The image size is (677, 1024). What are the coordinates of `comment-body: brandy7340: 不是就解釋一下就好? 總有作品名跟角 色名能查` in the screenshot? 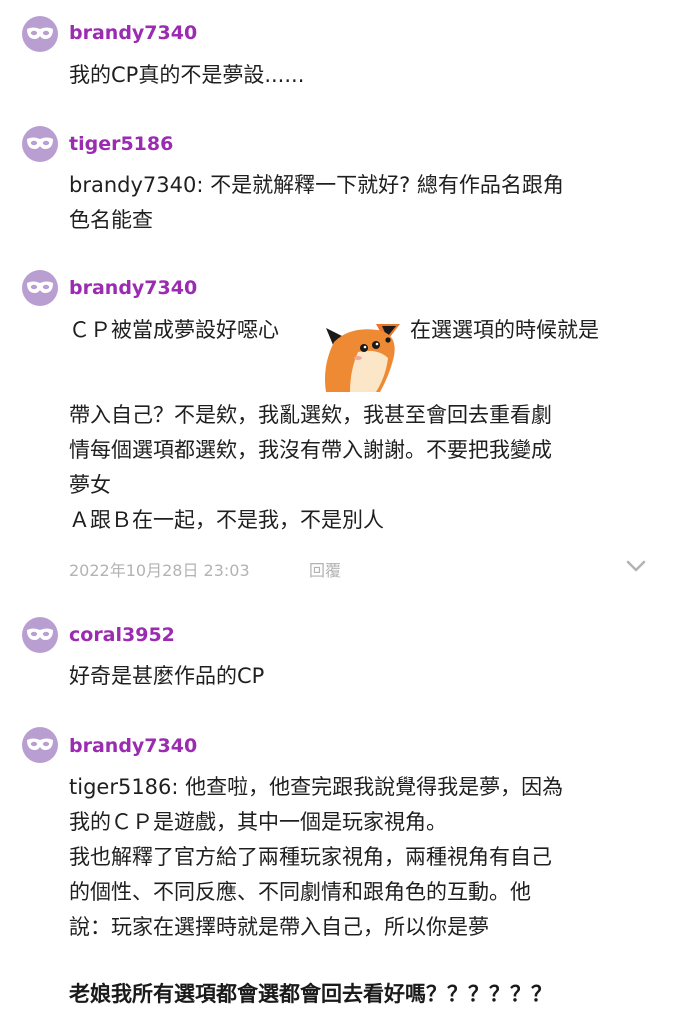 It's located at (359, 203).